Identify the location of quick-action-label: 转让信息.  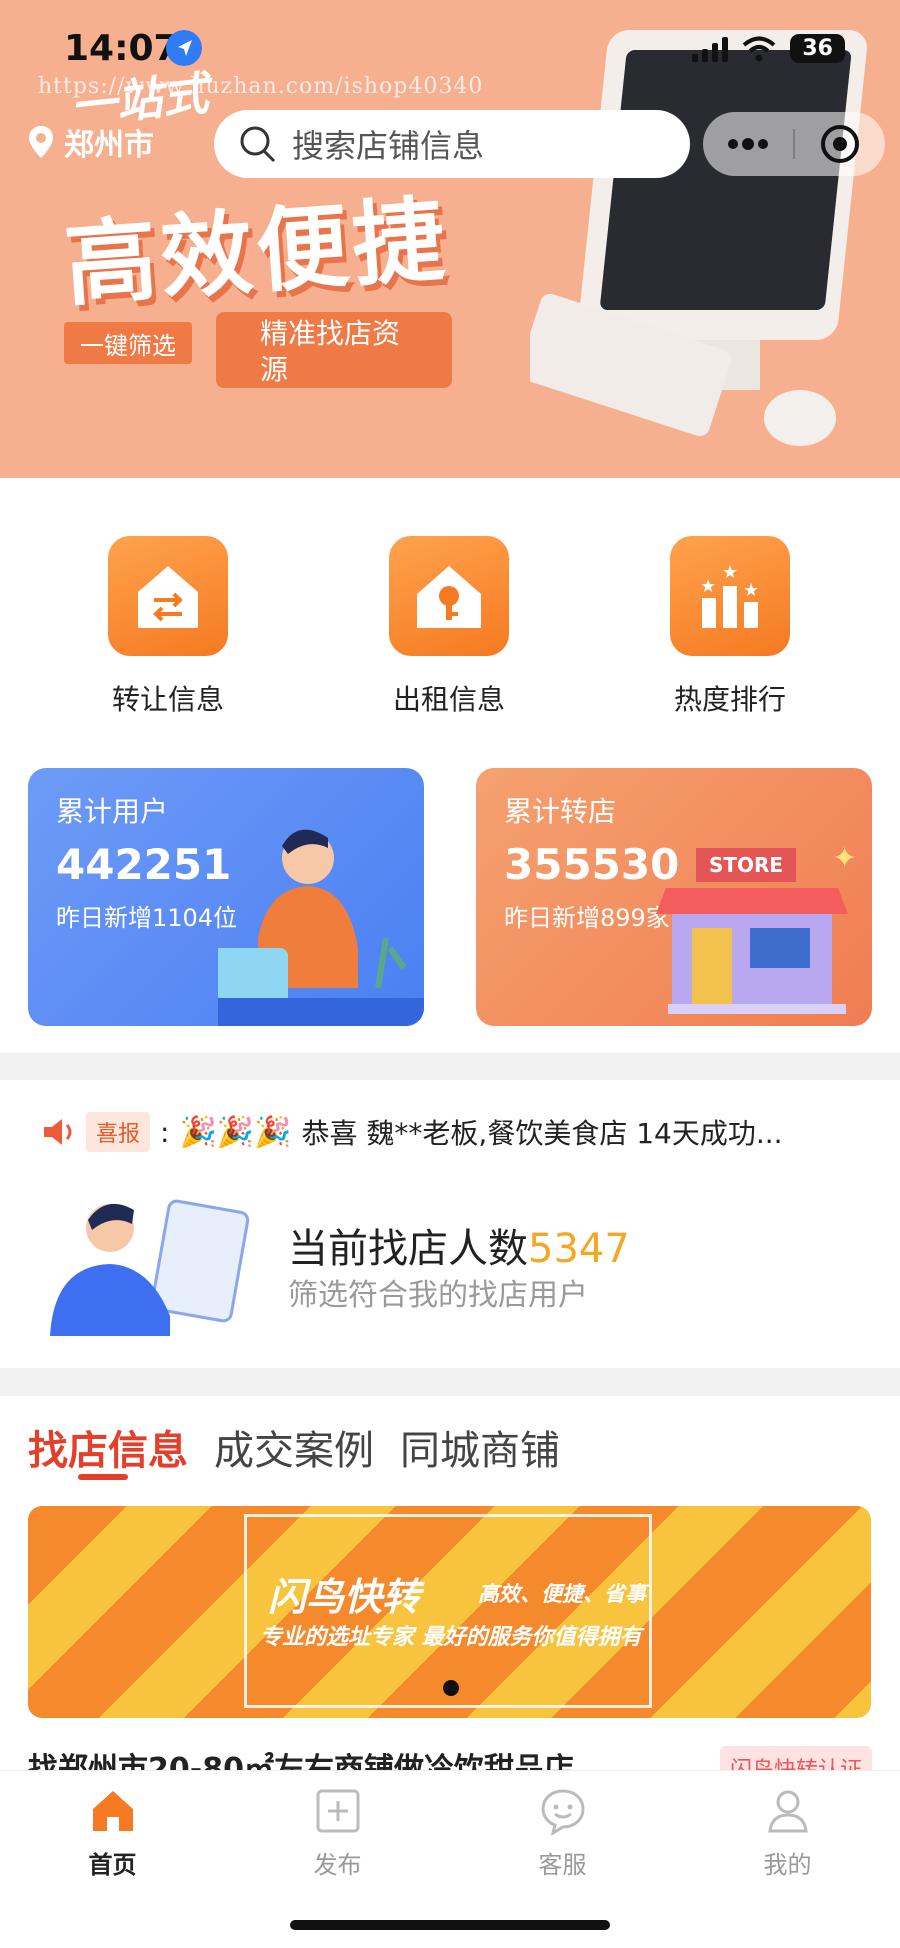
(167, 699).